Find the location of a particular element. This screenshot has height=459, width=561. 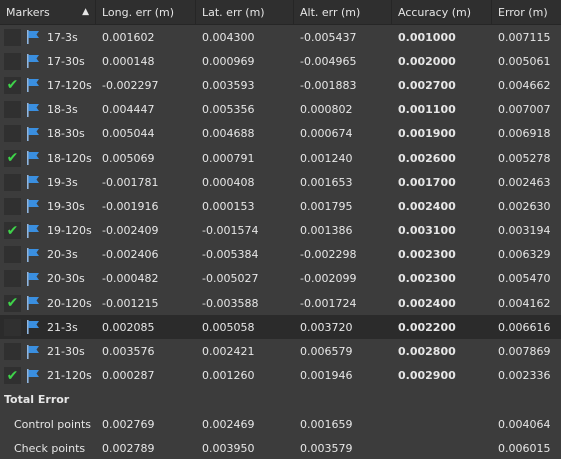

column-header-lat-err: Lat. err (m) is located at coordinates (245, 12).